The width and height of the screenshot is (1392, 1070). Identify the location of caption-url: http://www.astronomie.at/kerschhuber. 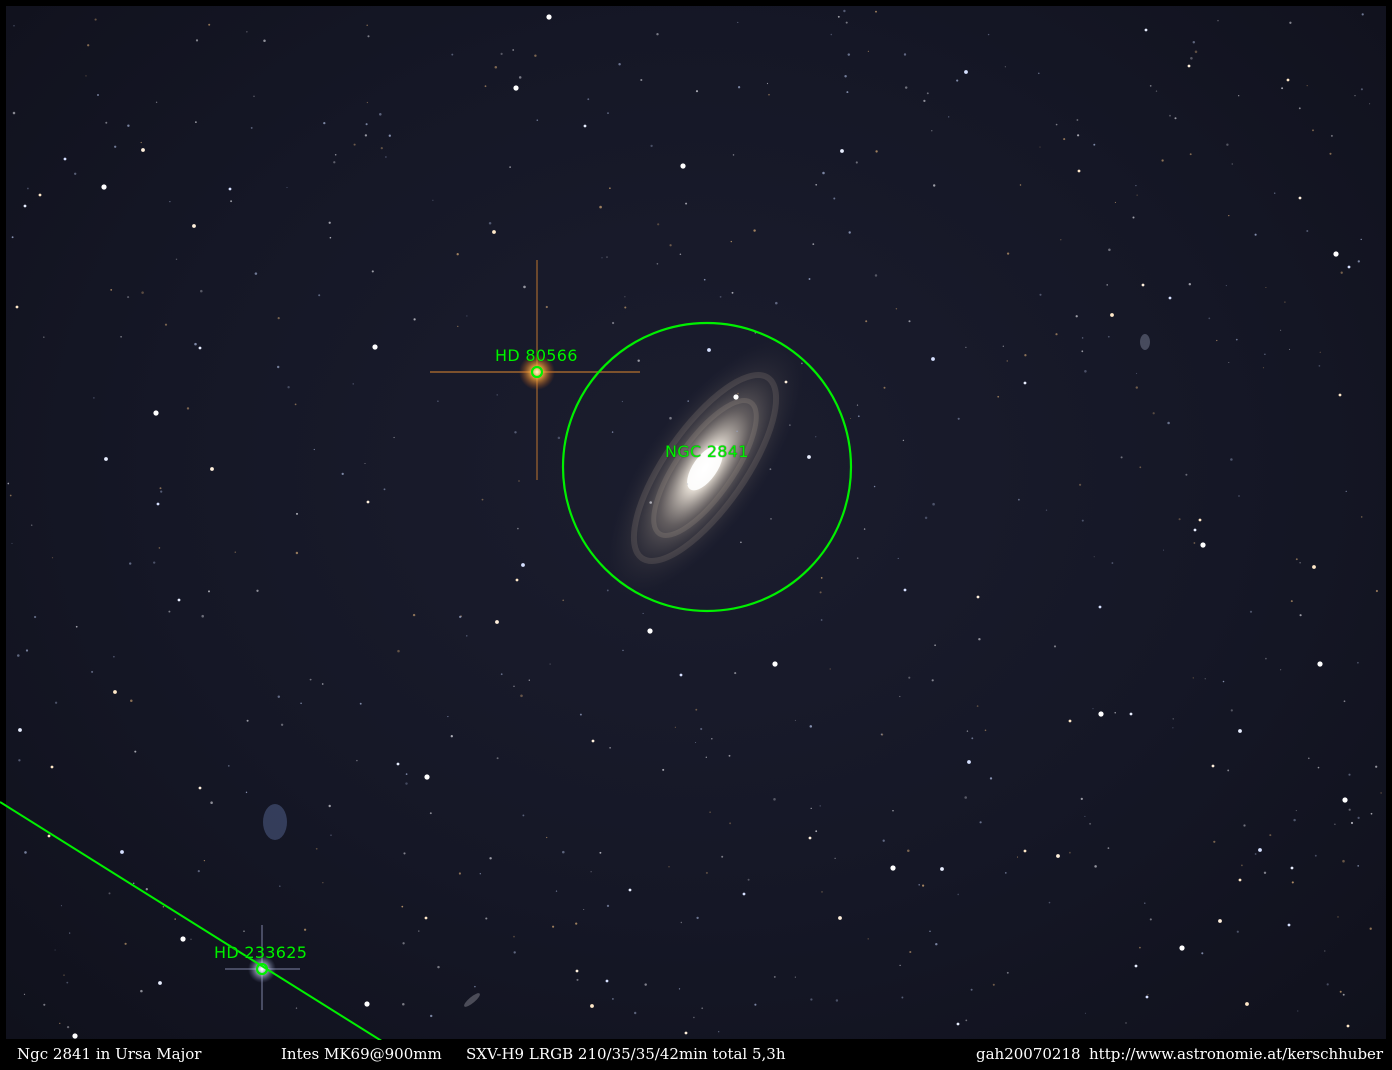
(1236, 1054).